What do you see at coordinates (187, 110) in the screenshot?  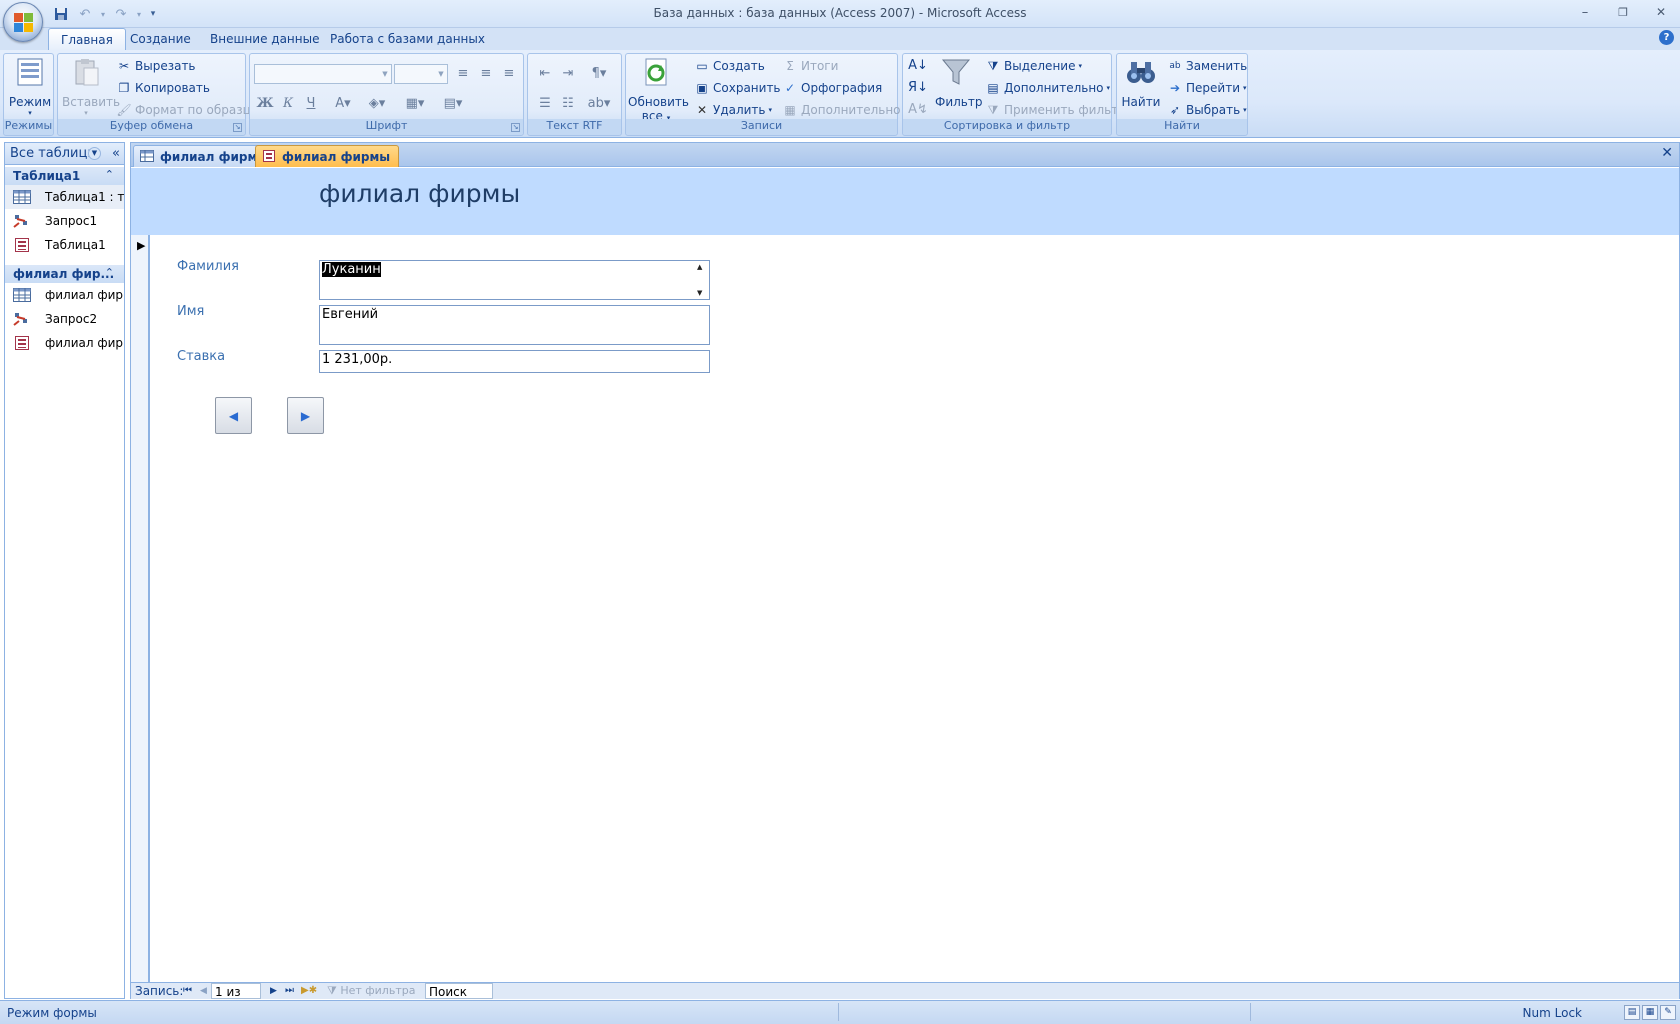 I see `format-painter-button: 🖌 Формат по образцу` at bounding box center [187, 110].